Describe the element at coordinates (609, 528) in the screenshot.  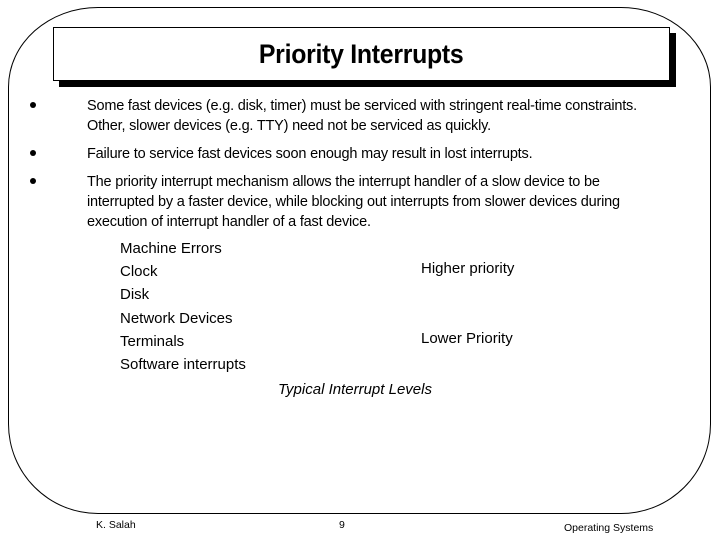
I see `footer-course: Operating Systems` at that location.